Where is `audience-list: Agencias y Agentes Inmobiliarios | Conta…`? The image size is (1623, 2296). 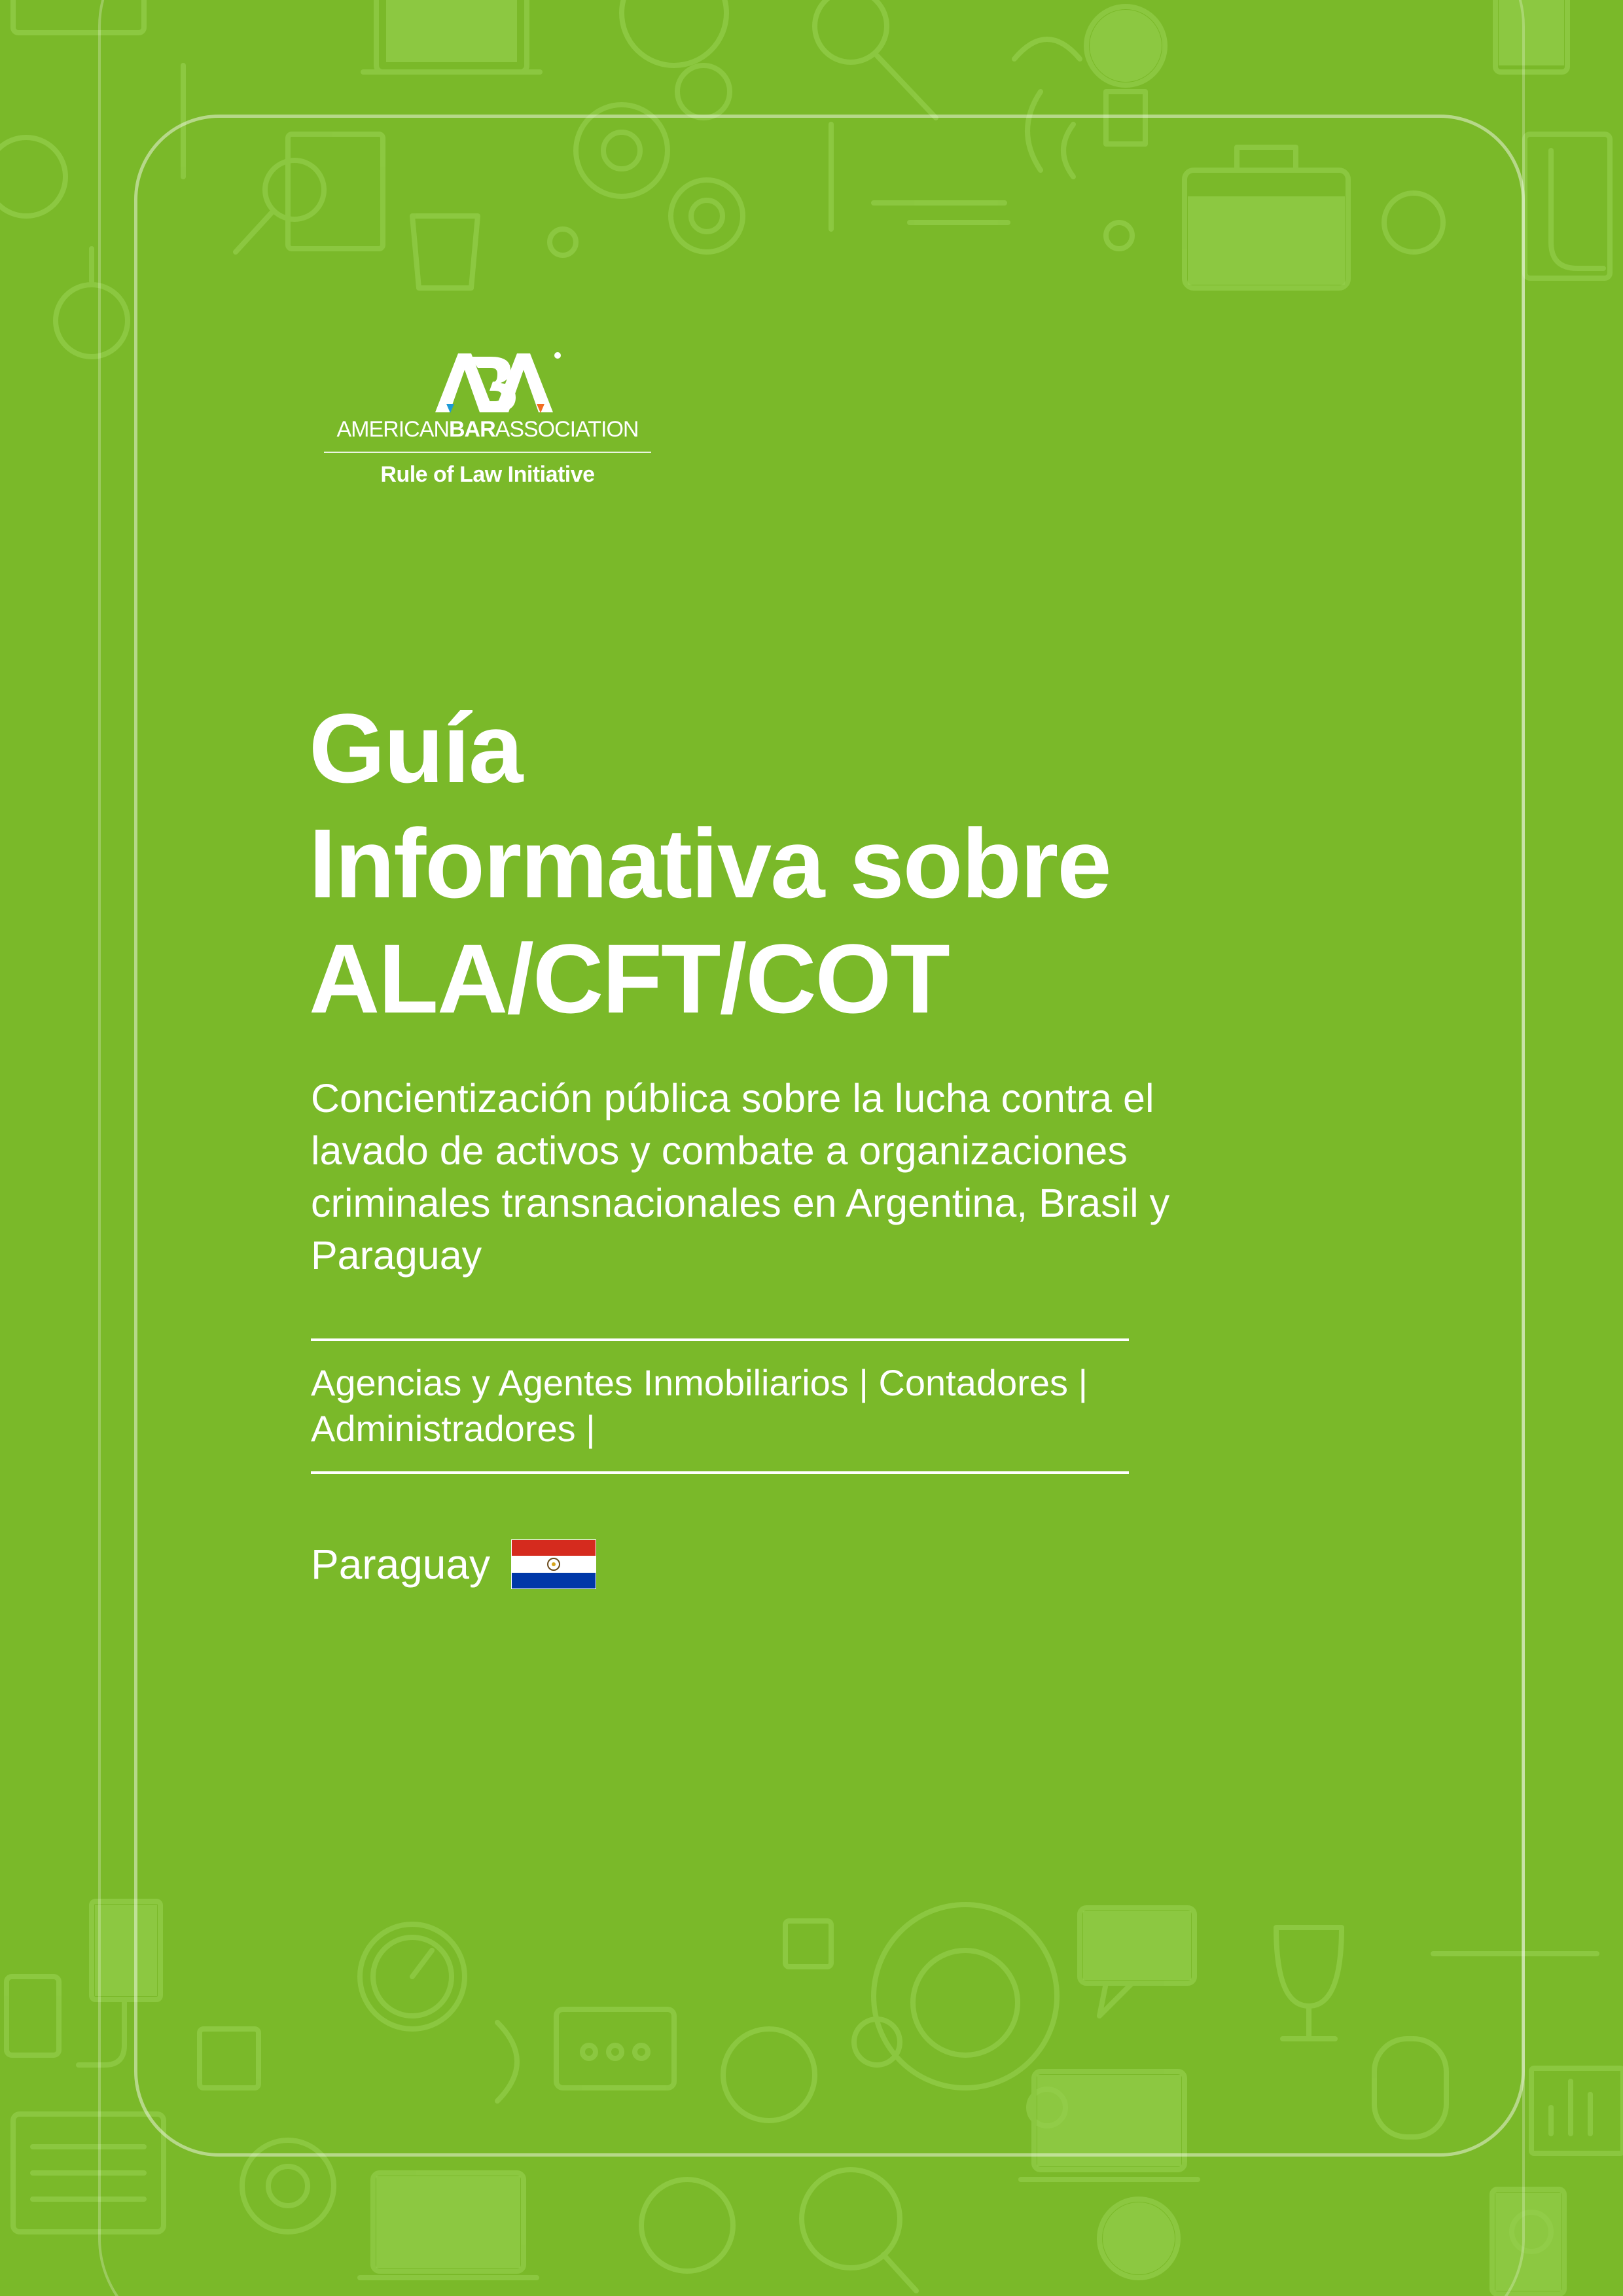 audience-list: Agencias y Agentes Inmobiliarios | Conta… is located at coordinates (699, 1405).